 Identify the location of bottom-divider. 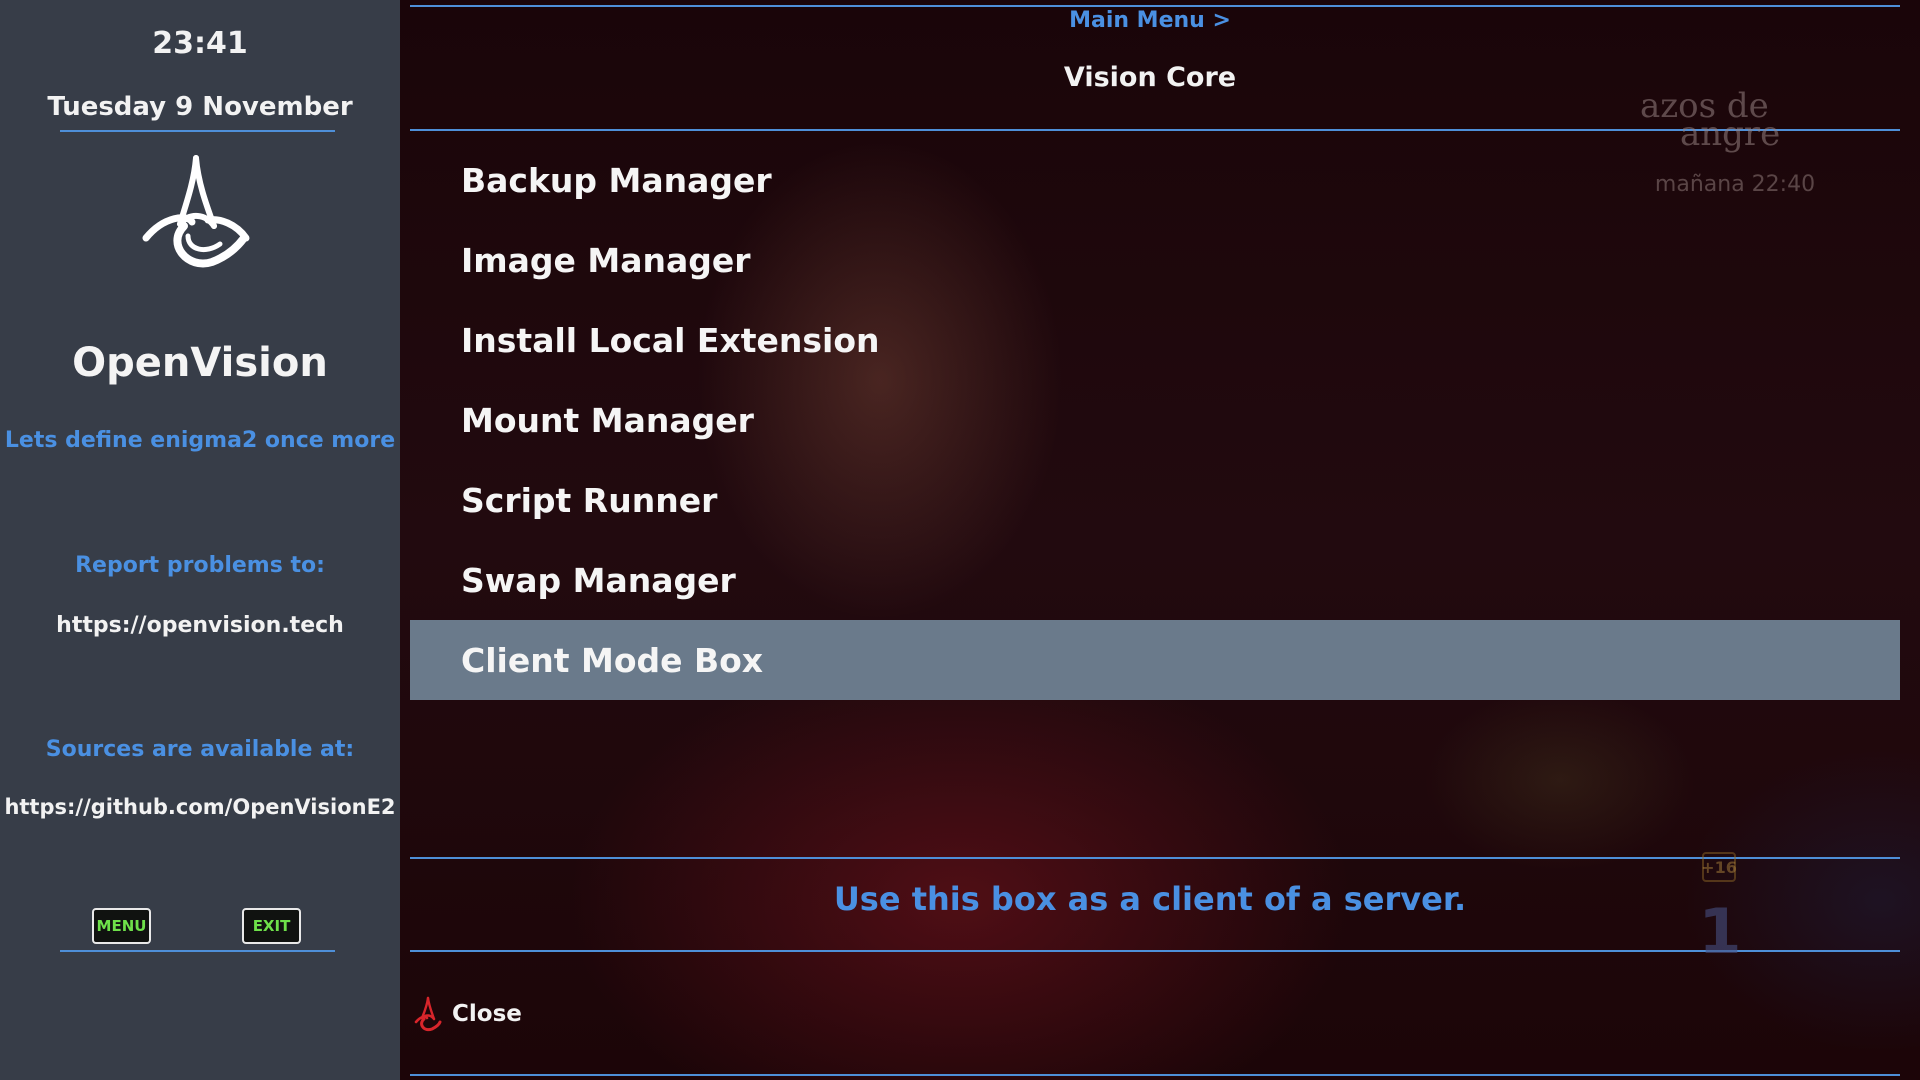
(1155, 1075).